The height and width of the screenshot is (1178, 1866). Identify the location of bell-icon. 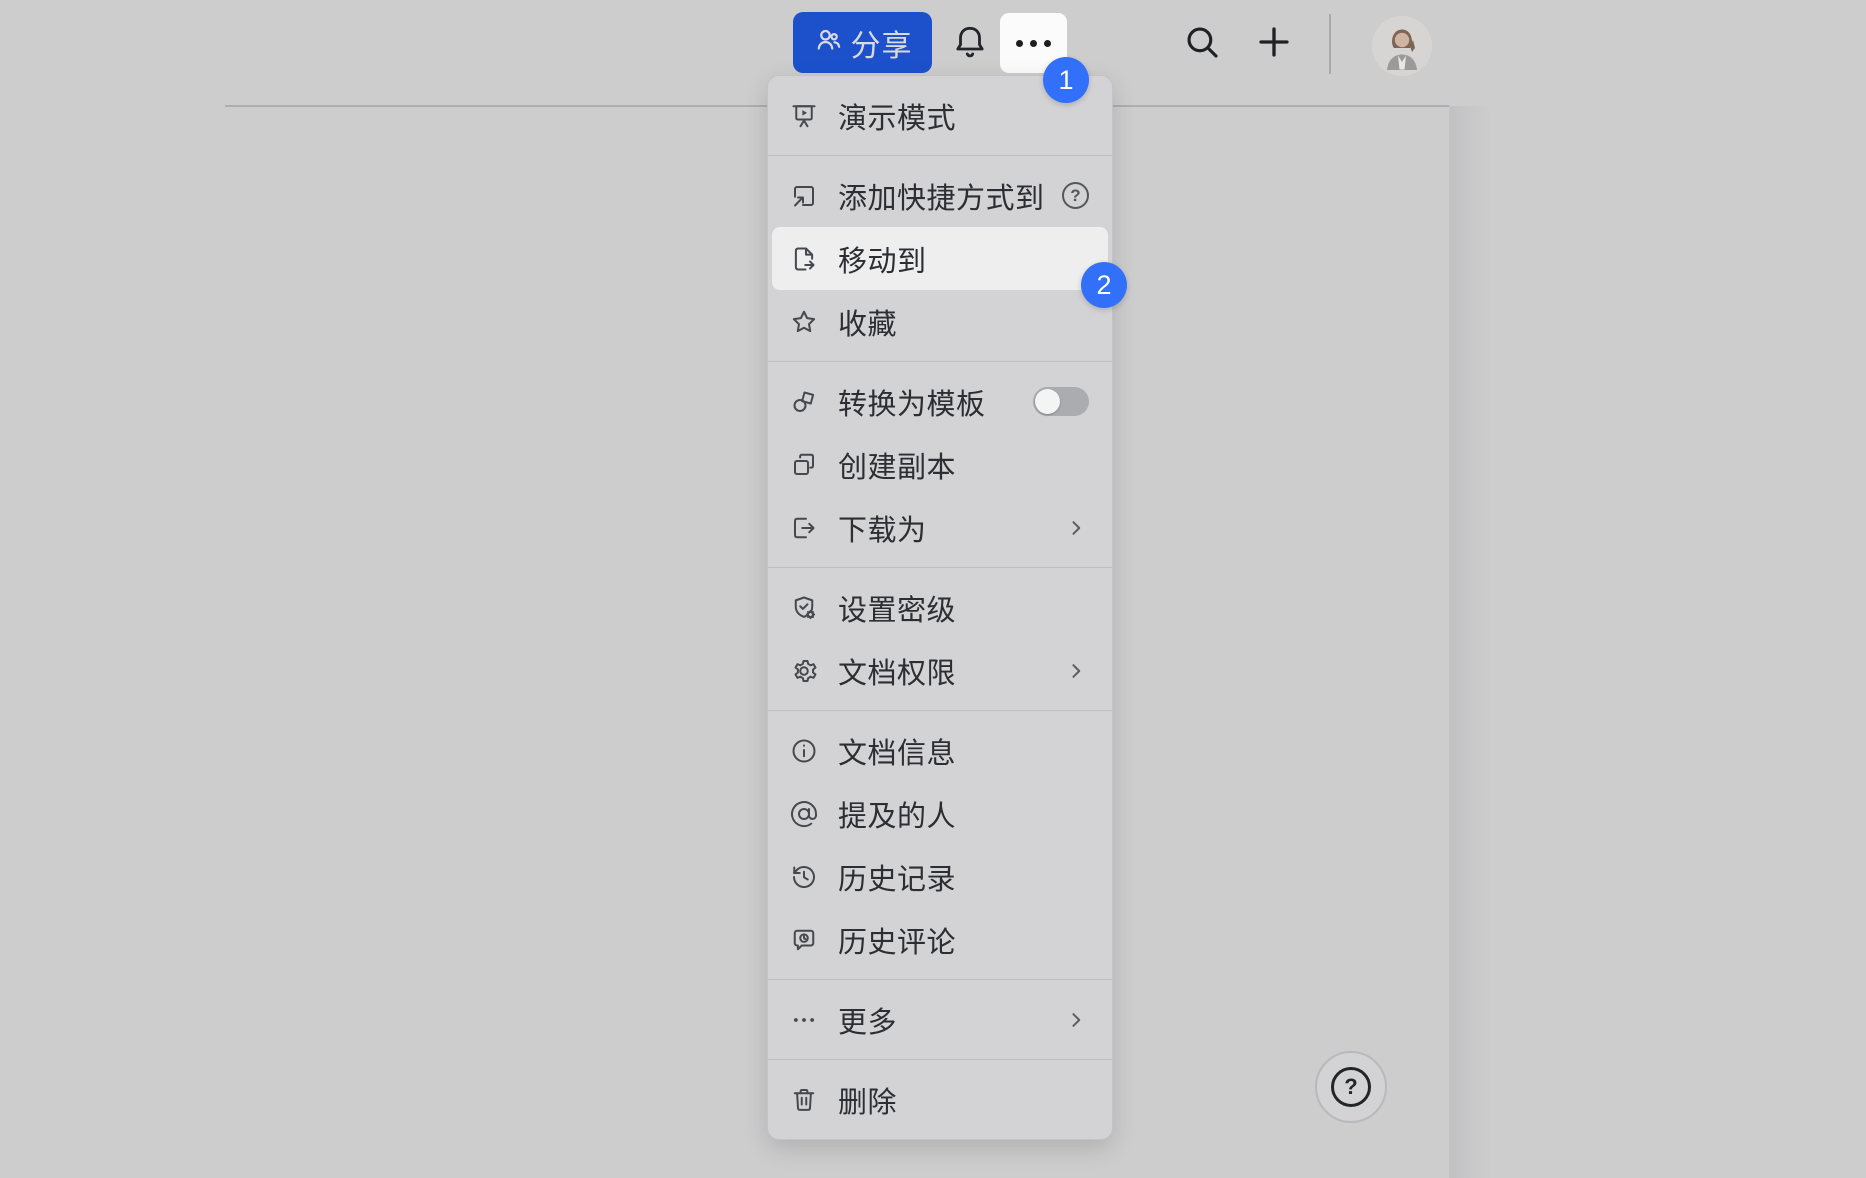
(970, 44).